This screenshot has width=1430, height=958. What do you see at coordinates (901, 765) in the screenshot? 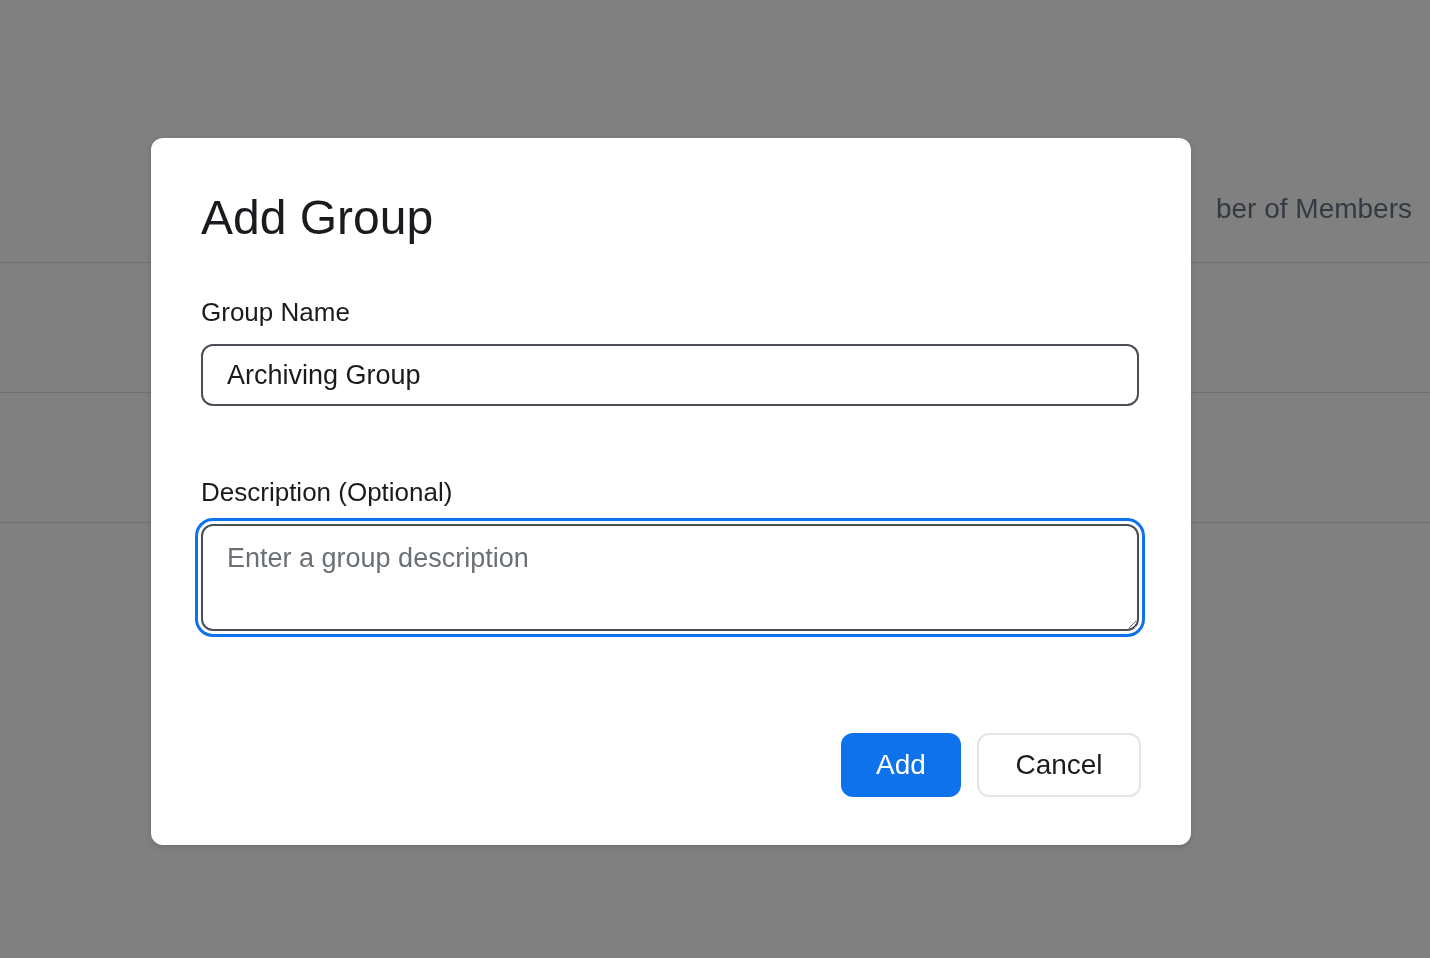
I see `add-button: Add` at bounding box center [901, 765].